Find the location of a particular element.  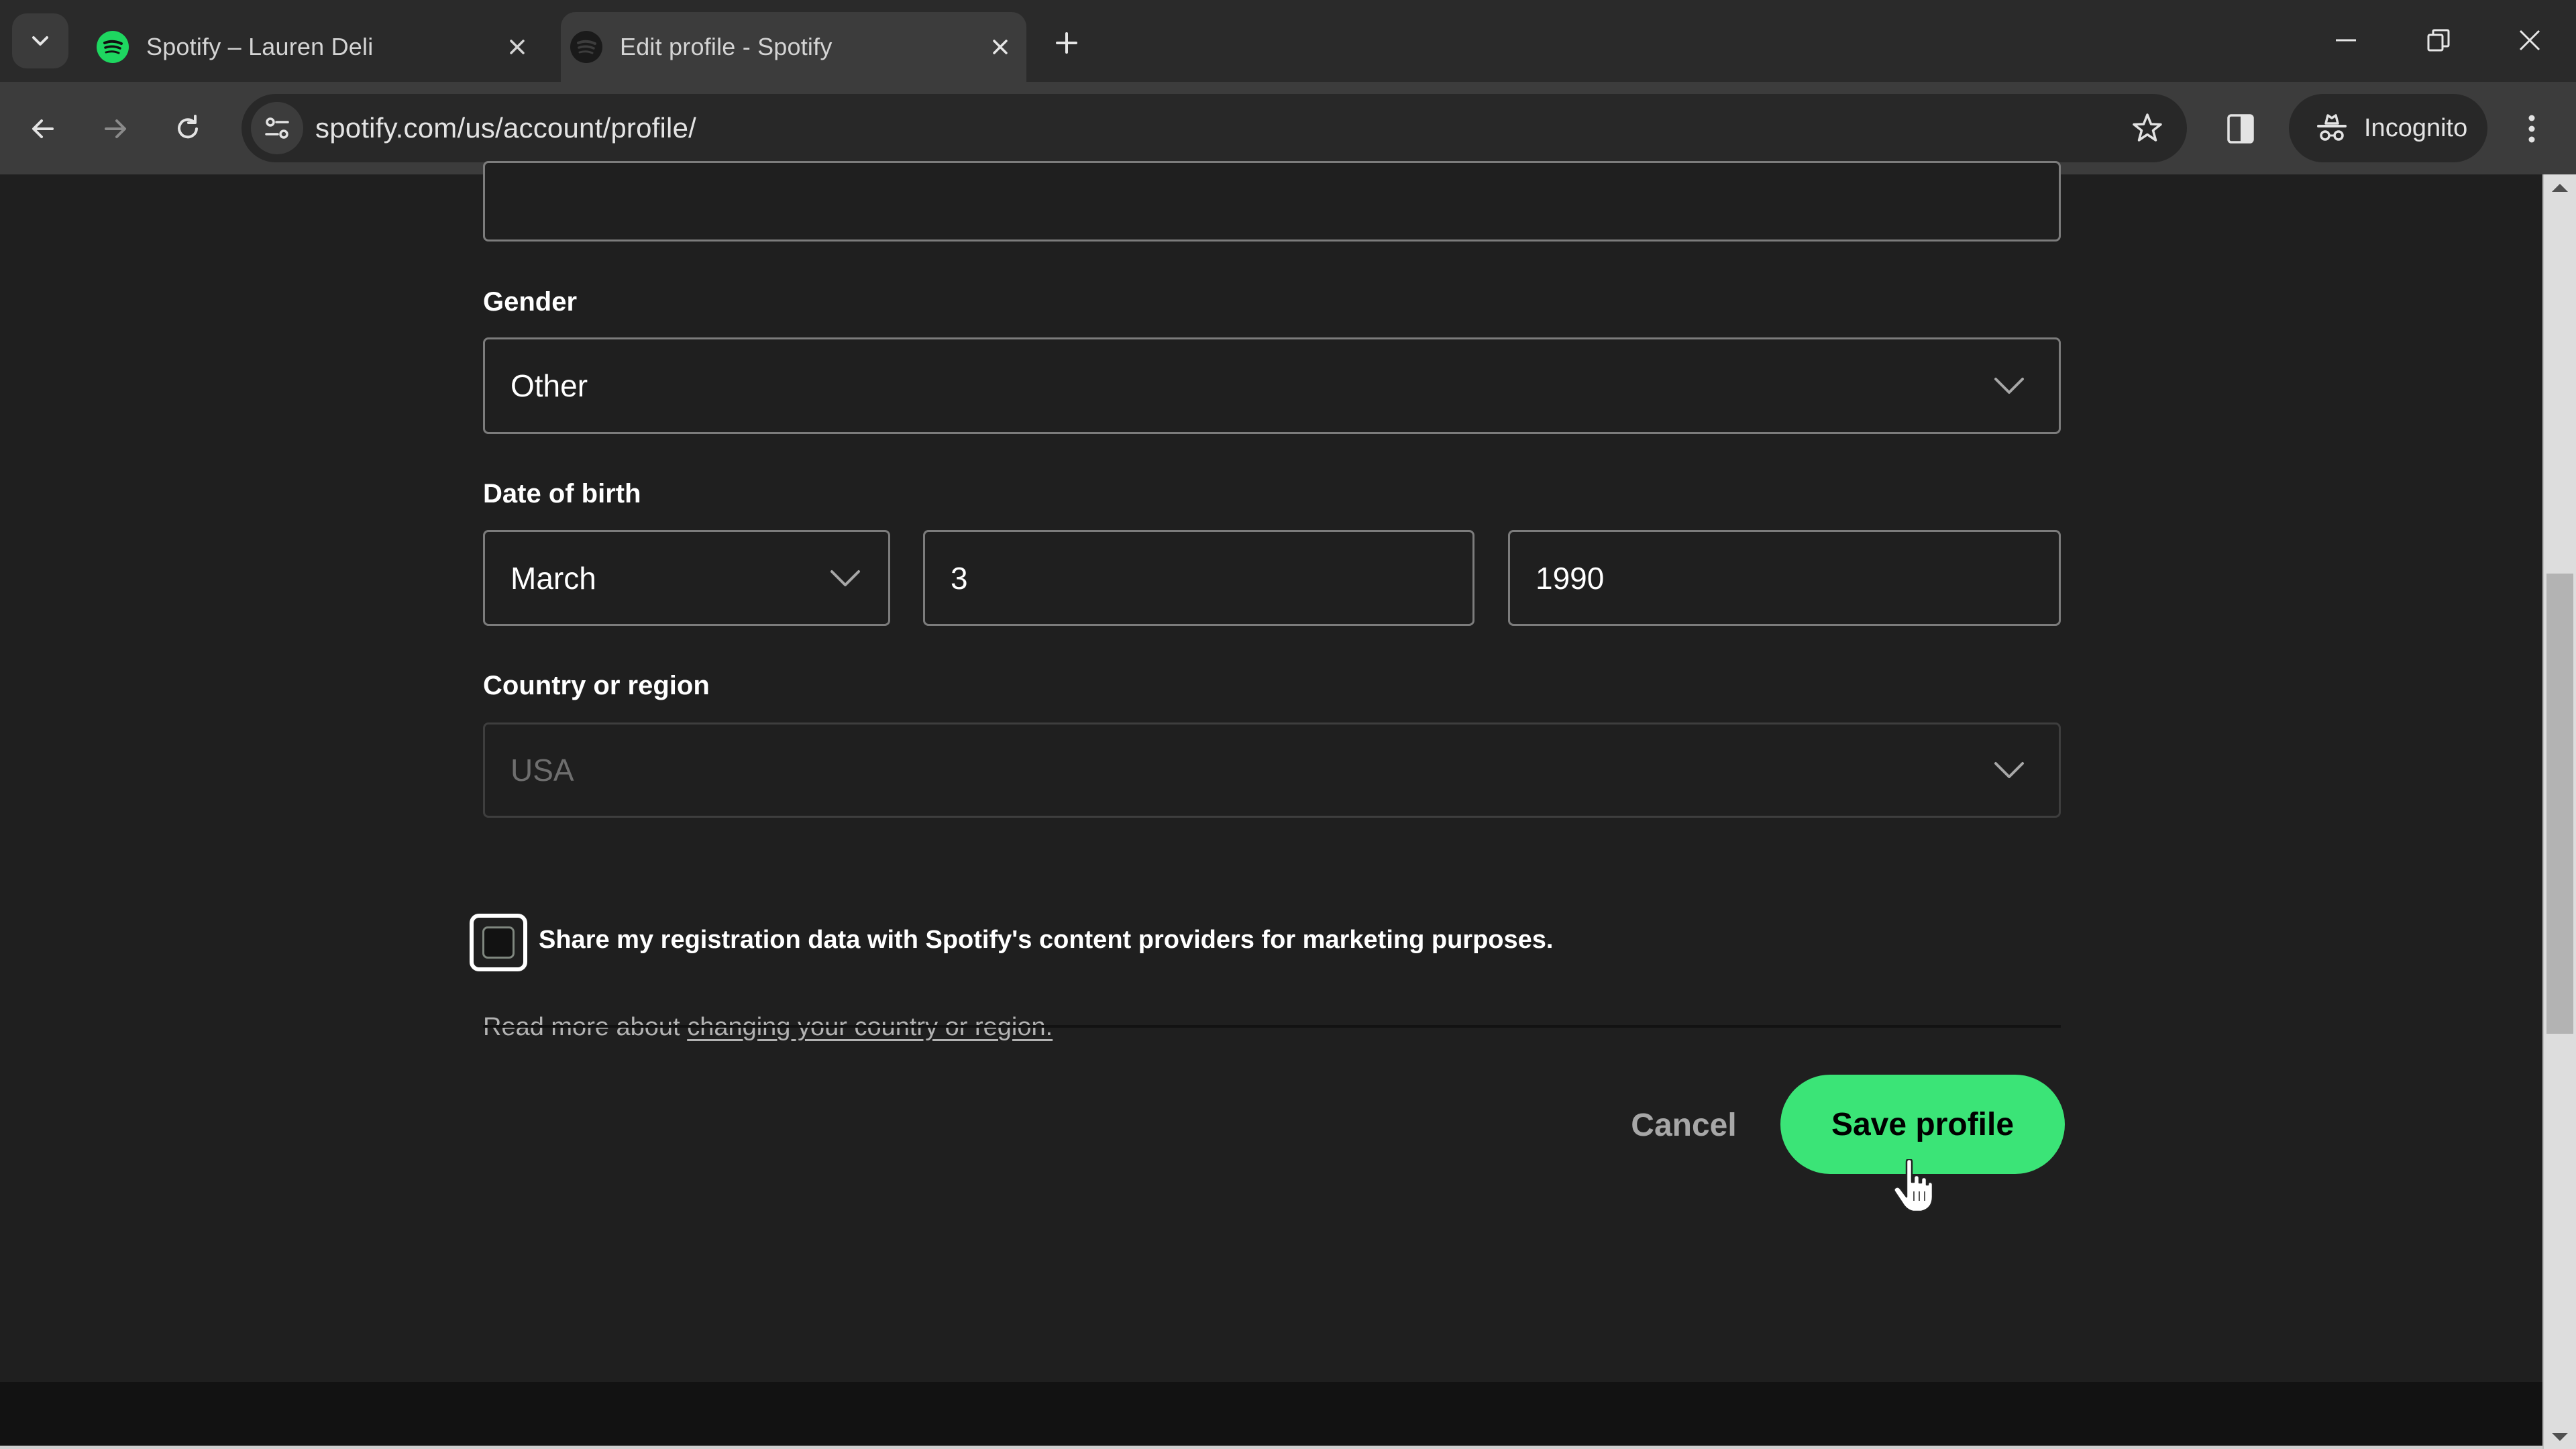

tab-search-button is located at coordinates (40, 40).